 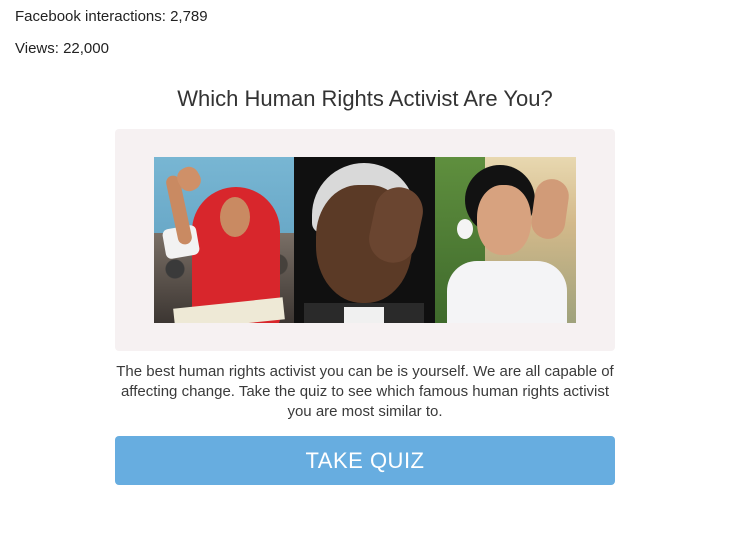 I want to click on quiz-title: Which Human Rights Activist Are You?, so click(x=365, y=98).